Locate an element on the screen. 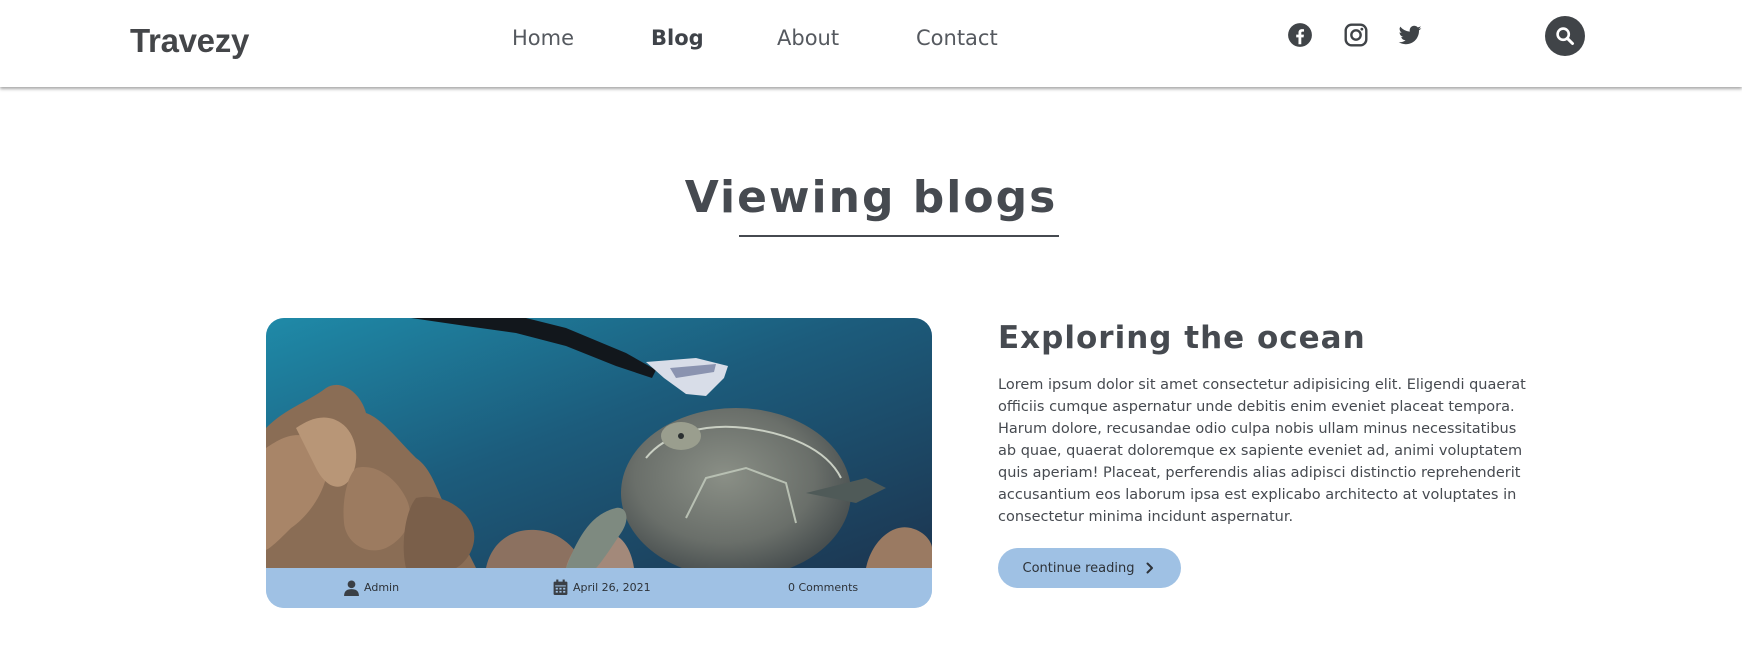 The height and width of the screenshot is (668, 1742). nav-contact: Contact is located at coordinates (957, 38).